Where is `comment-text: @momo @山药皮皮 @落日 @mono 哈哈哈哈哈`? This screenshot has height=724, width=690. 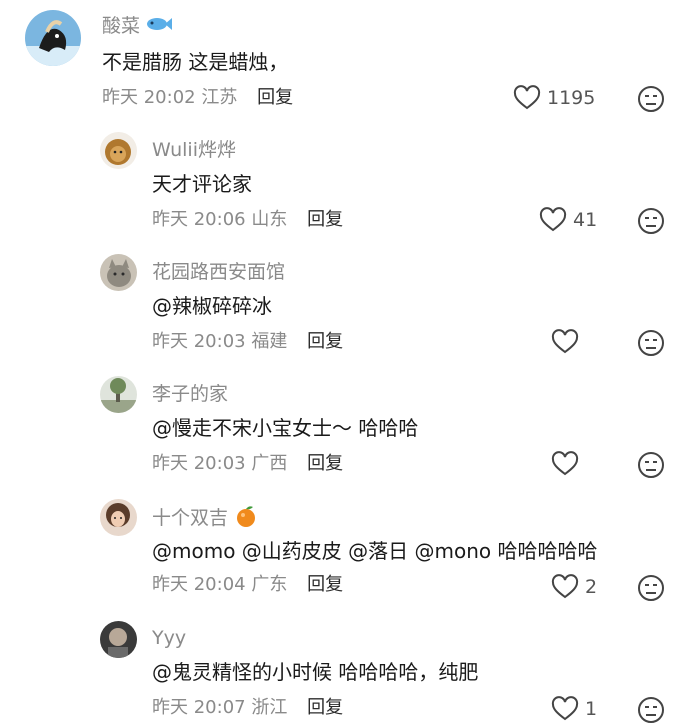
comment-text: @momo @山药皮皮 @落日 @mono 哈哈哈哈哈 is located at coordinates (375, 551).